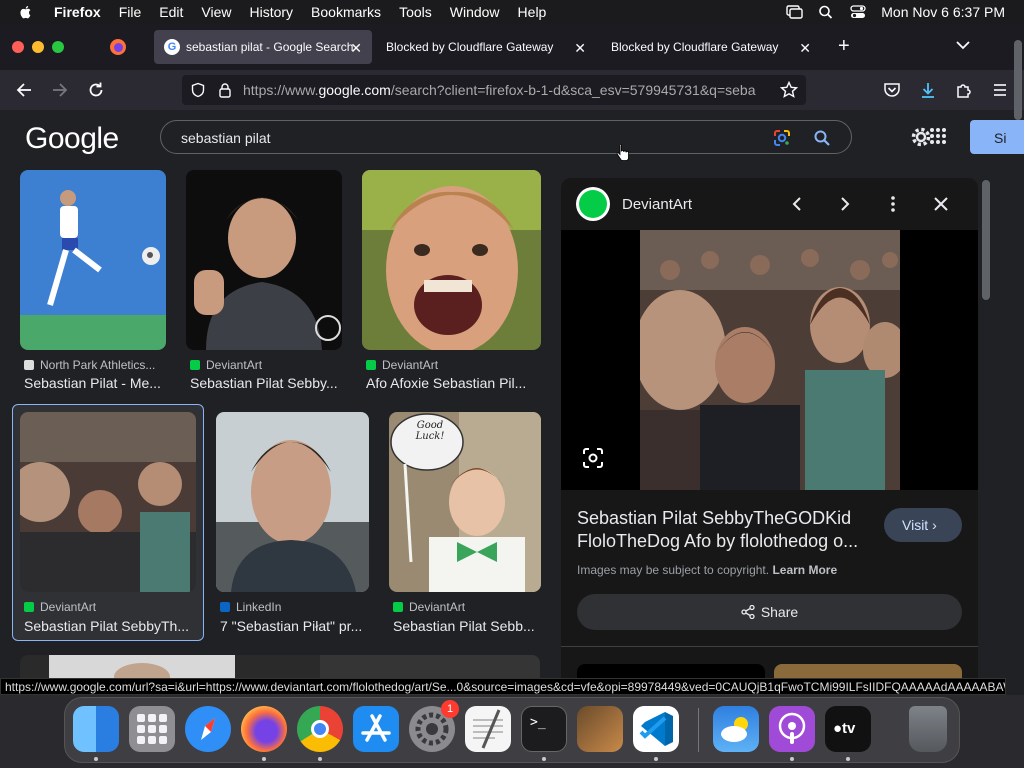 Image resolution: width=1024 pixels, height=768 pixels. I want to click on result-source: LinkedIn, so click(250, 607).